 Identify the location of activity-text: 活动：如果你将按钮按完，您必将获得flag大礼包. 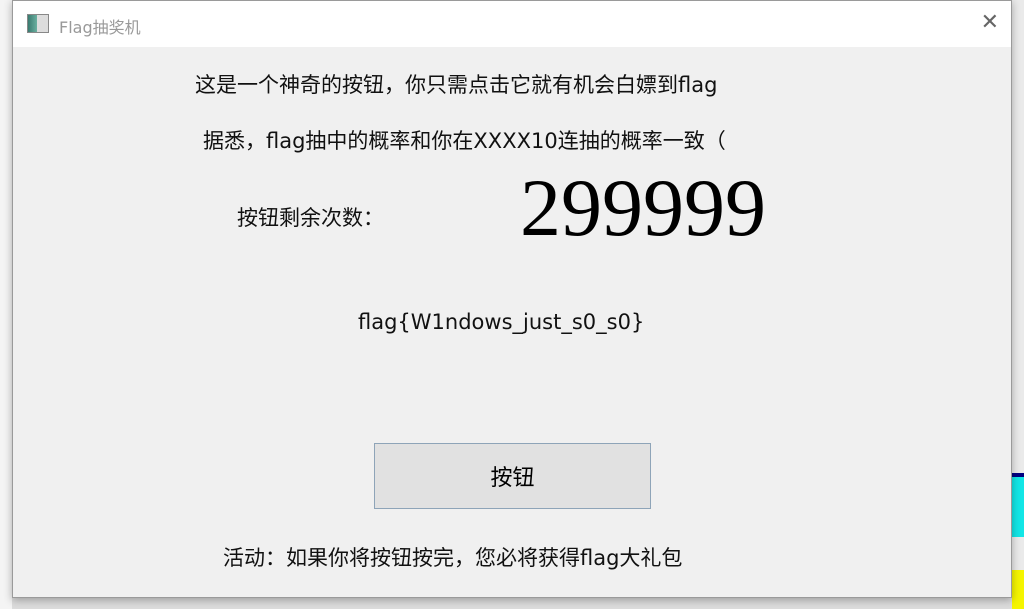
(453, 558).